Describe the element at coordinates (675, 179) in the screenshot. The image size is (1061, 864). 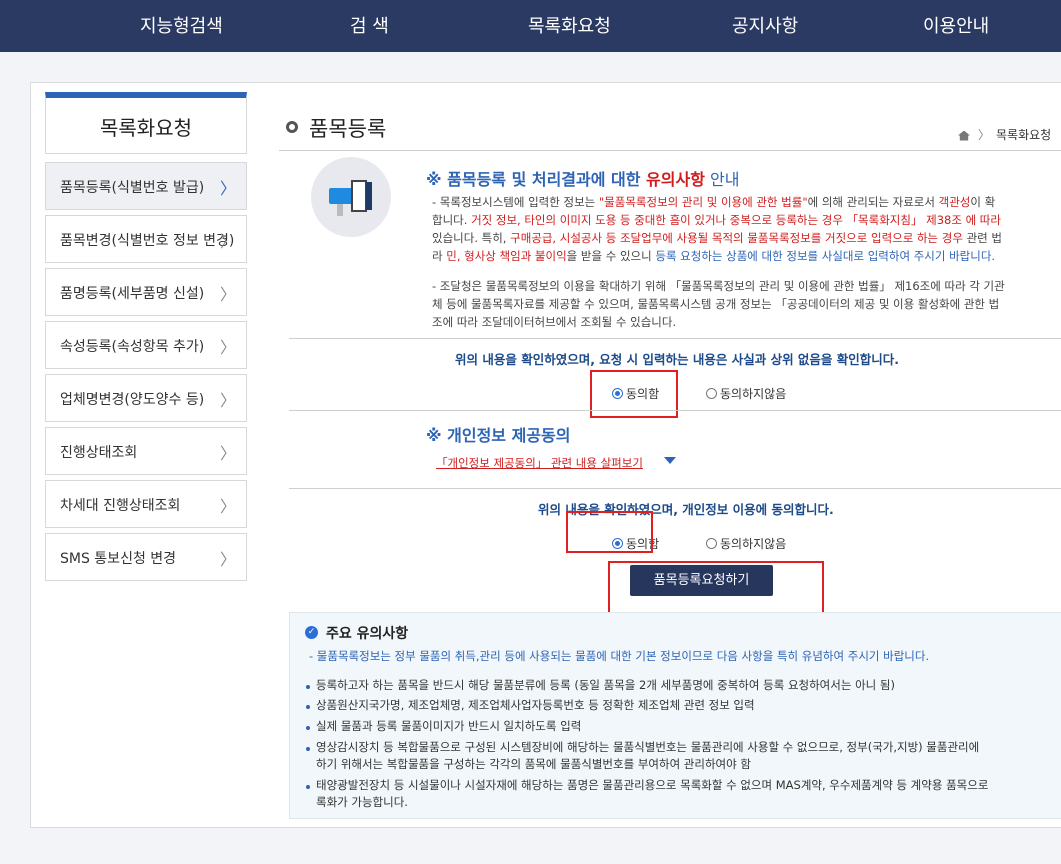
I see `notice-heading-highlight: 유의사항` at that location.